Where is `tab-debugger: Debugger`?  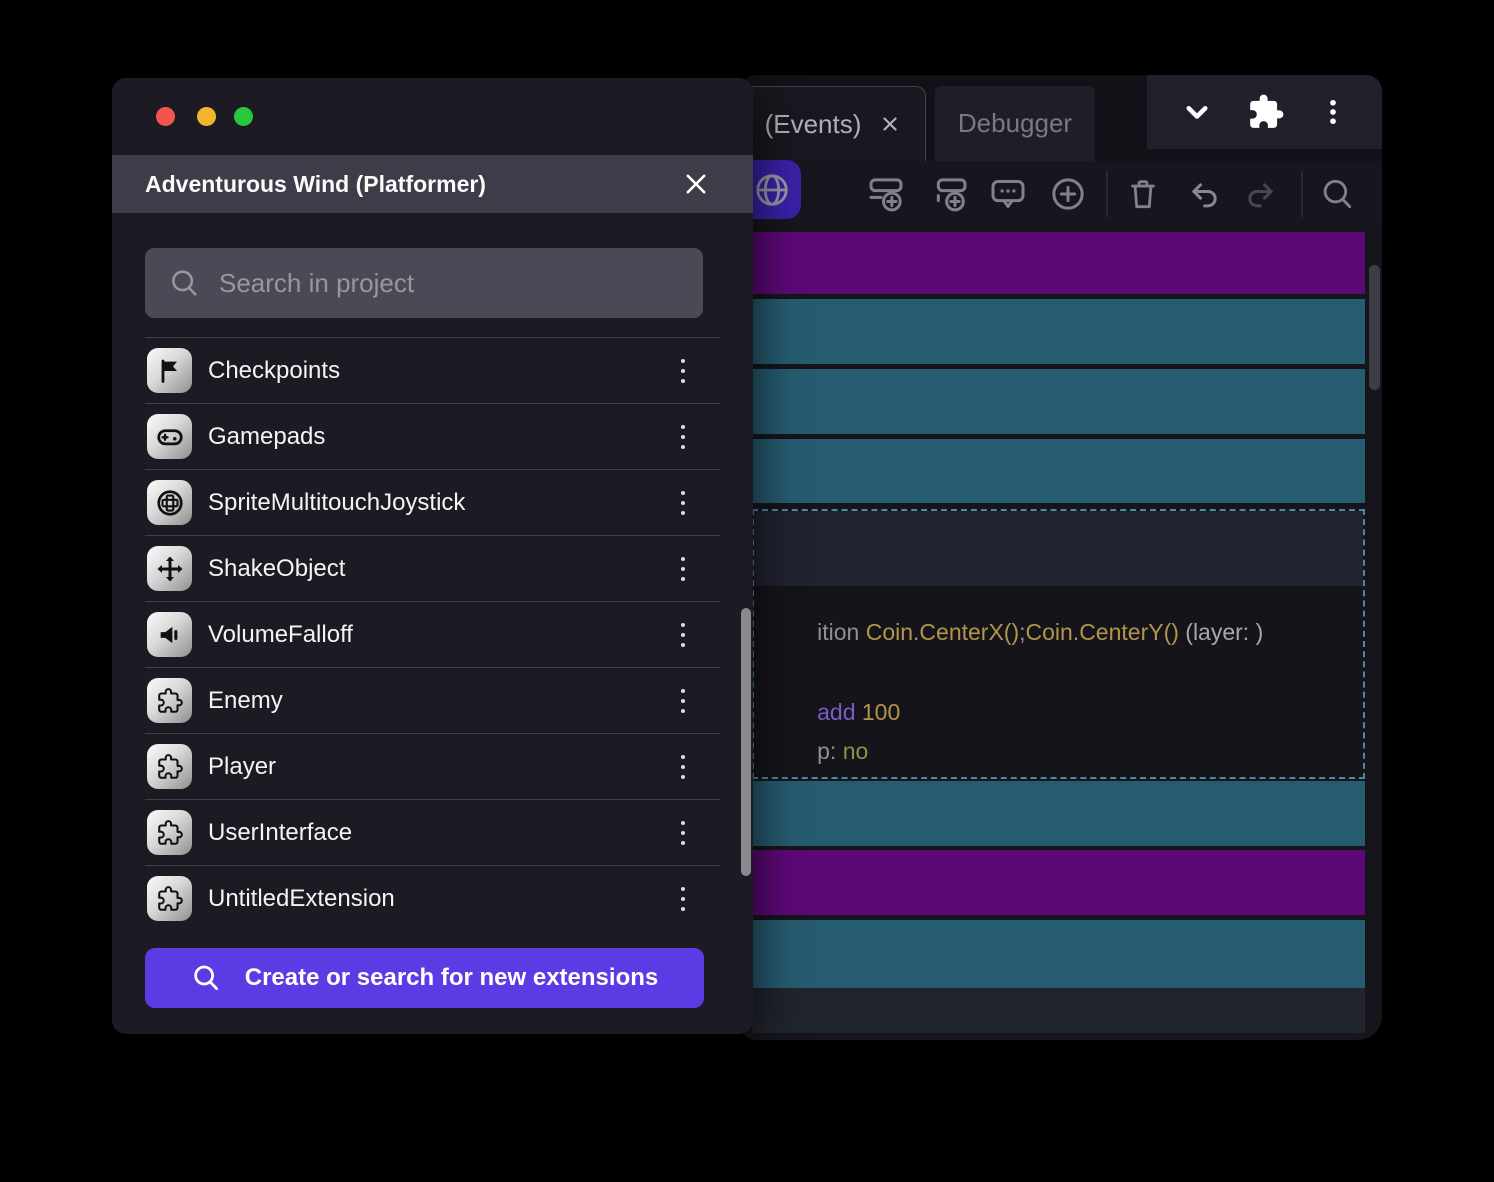
tab-debugger: Debugger is located at coordinates (1015, 123).